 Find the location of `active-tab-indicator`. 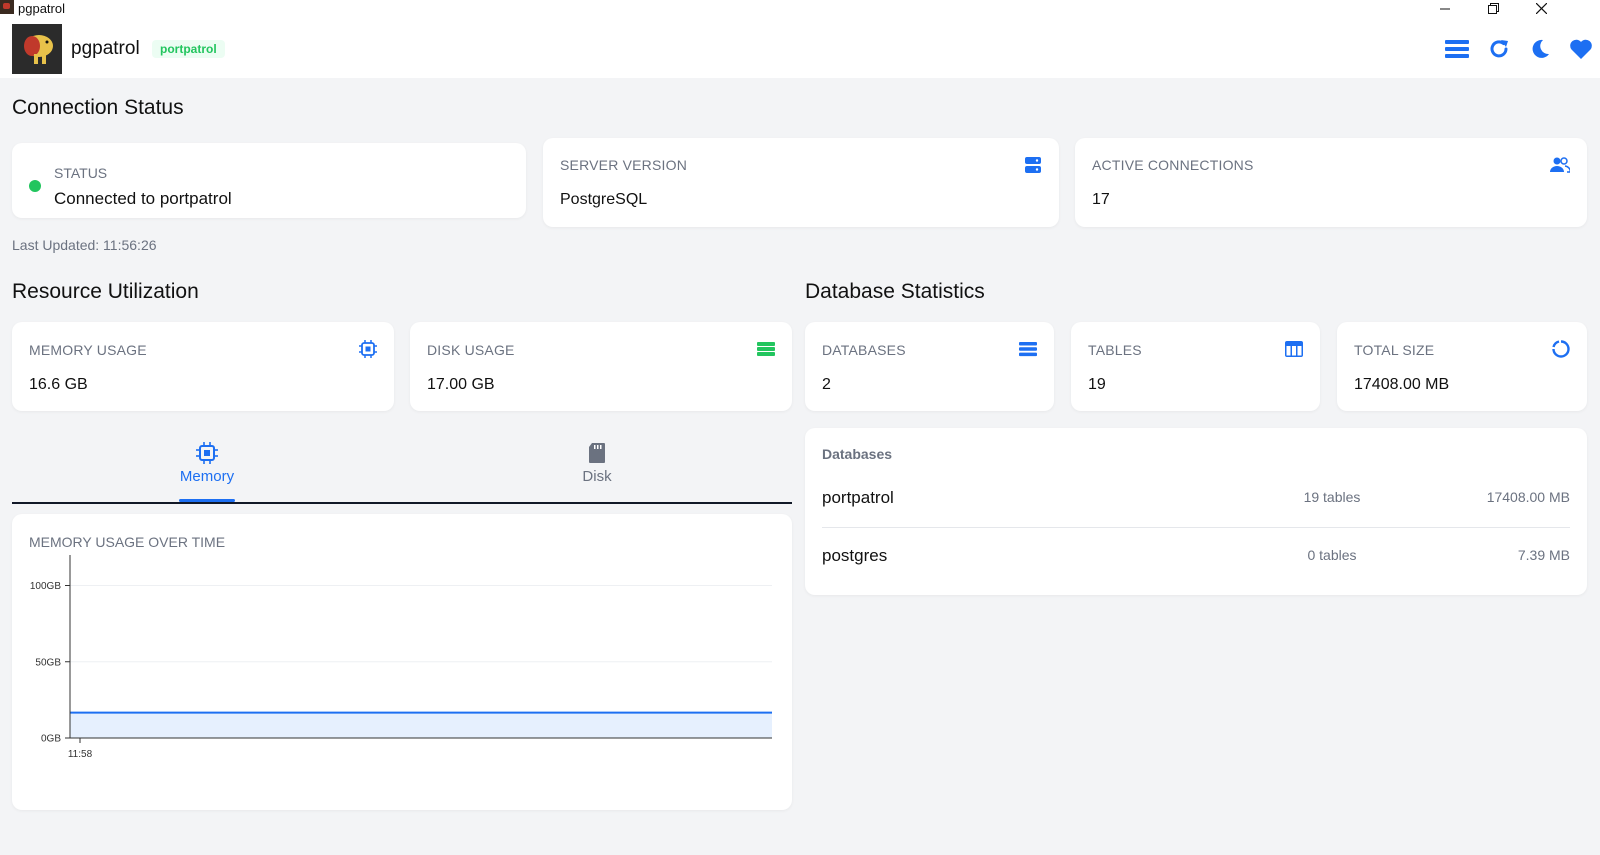

active-tab-indicator is located at coordinates (207, 500).